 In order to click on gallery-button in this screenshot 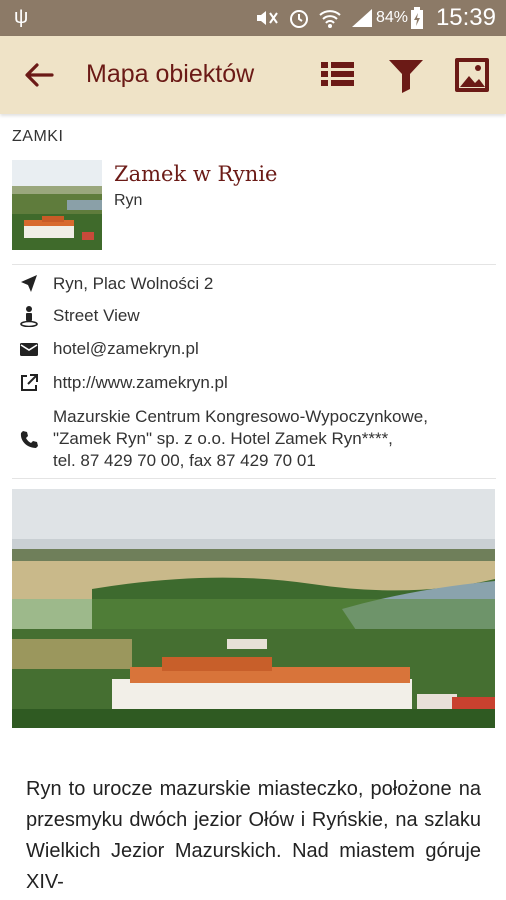, I will do `click(472, 75)`.